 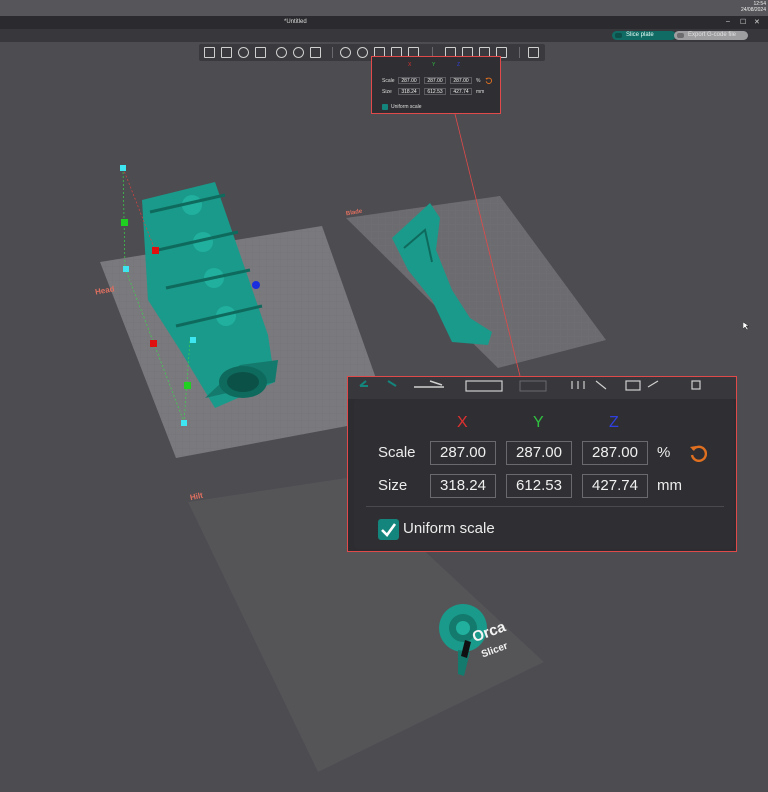 What do you see at coordinates (746, 326) in the screenshot?
I see `mouse-cursor-icon` at bounding box center [746, 326].